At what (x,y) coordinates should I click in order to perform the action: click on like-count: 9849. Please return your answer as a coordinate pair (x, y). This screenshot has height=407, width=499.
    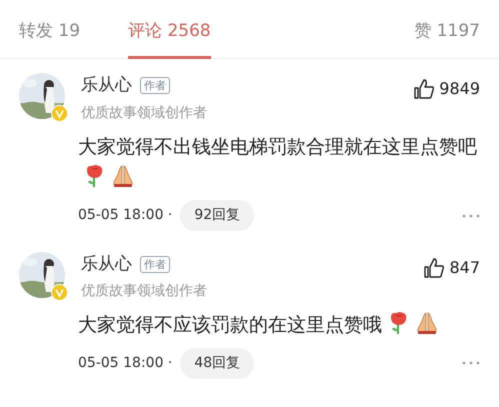
    Looking at the image, I should click on (459, 89).